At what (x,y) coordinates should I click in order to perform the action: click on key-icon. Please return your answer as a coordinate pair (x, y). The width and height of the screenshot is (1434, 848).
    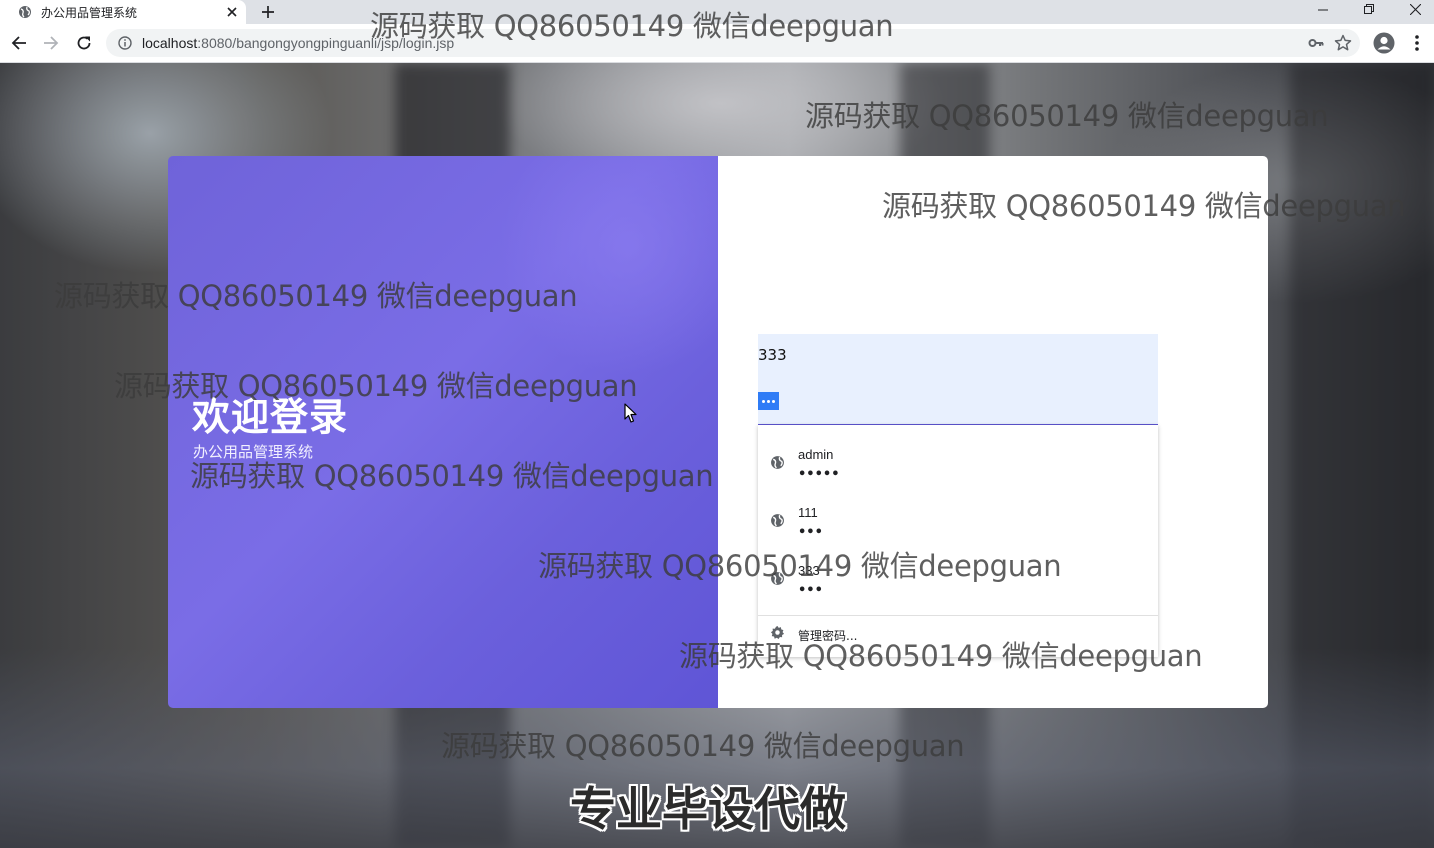
    Looking at the image, I should click on (1316, 43).